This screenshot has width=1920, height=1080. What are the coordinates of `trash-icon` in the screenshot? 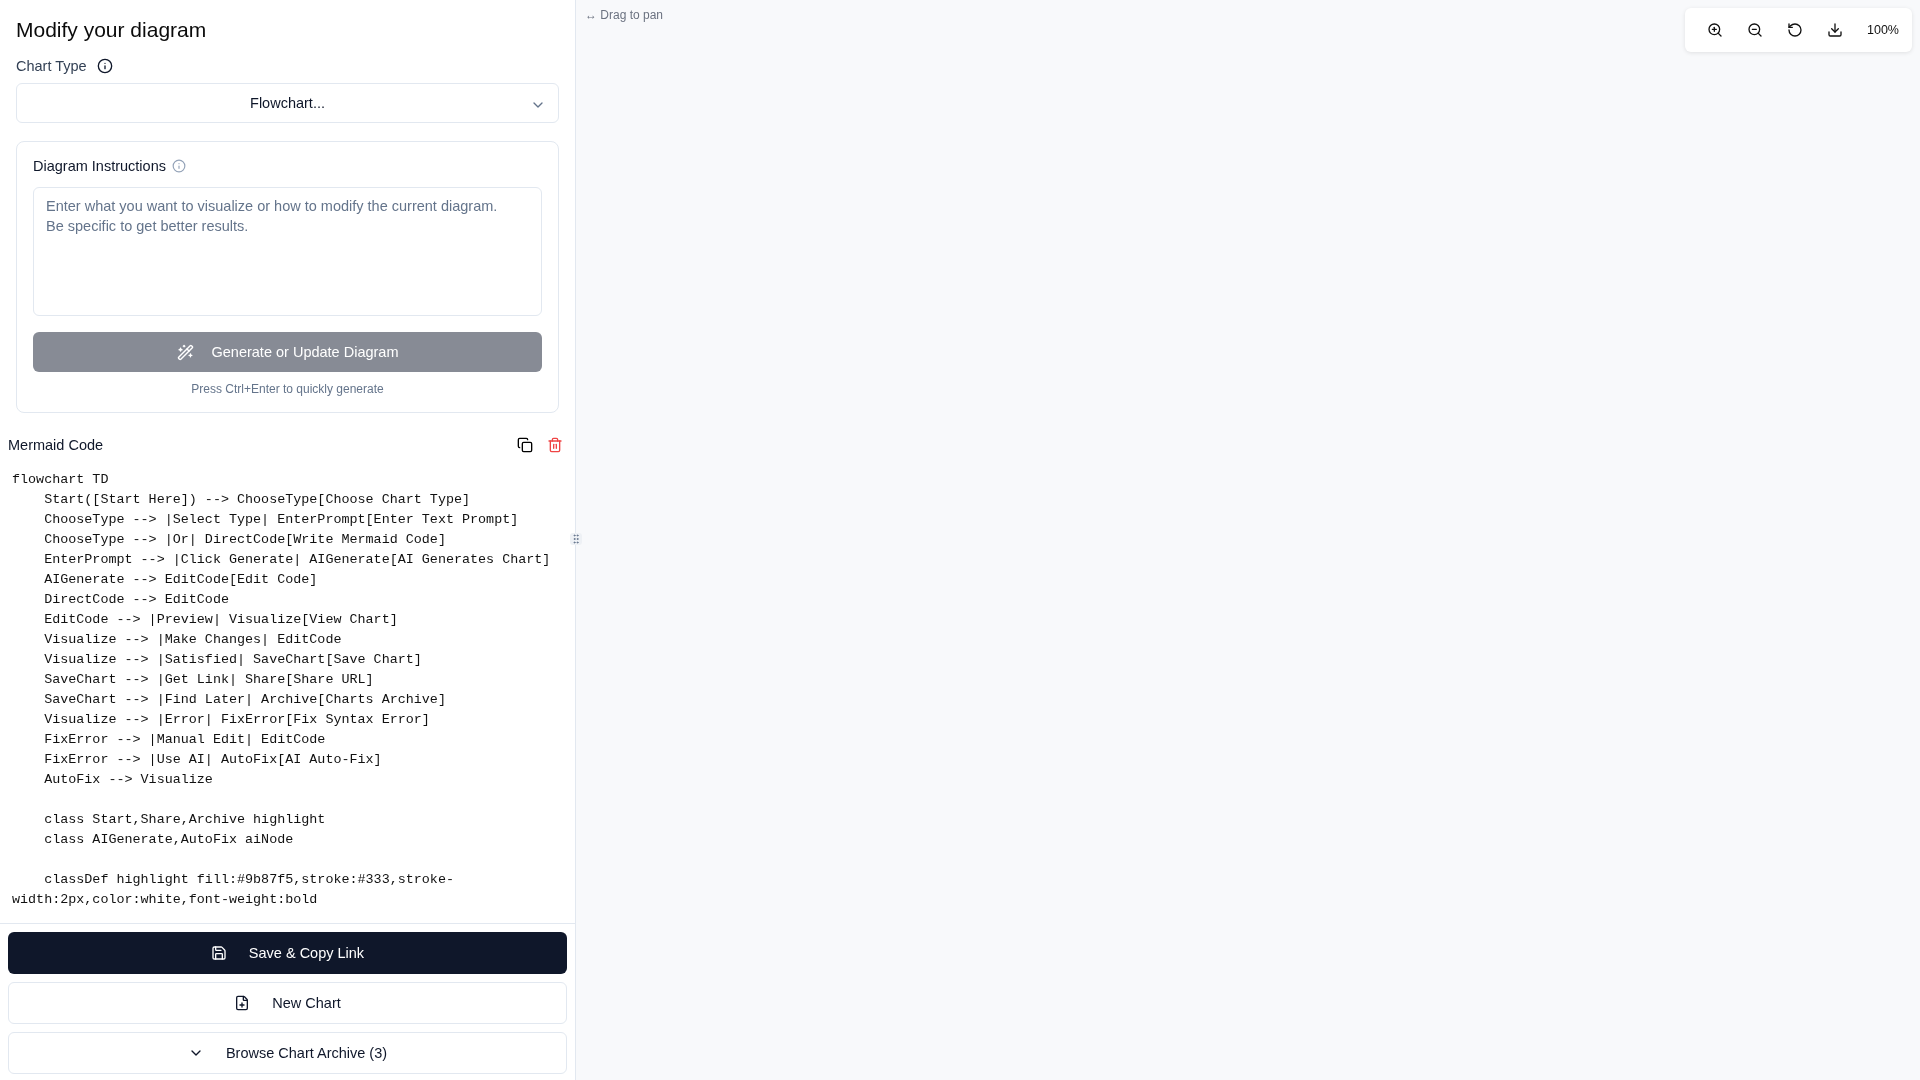 It's located at (555, 445).